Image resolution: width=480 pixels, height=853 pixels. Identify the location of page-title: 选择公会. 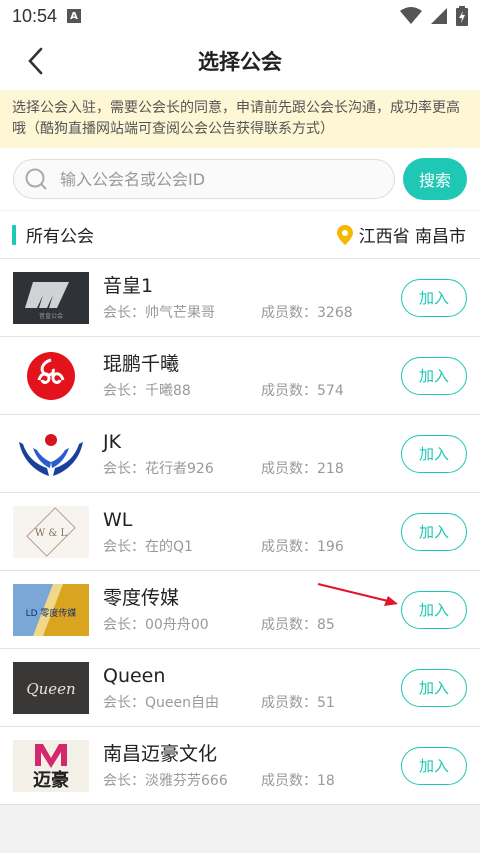
(240, 62).